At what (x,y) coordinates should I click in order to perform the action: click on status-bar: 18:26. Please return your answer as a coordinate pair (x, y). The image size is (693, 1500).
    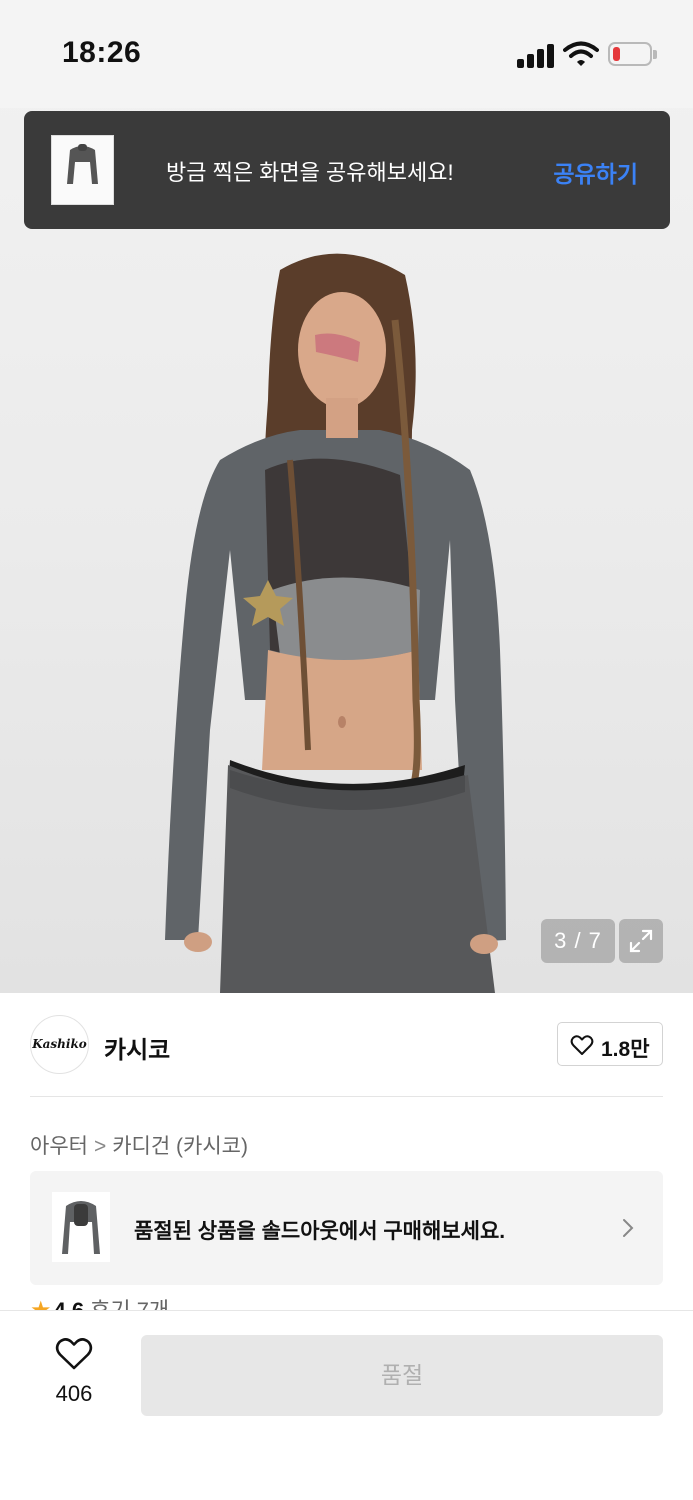
    Looking at the image, I should click on (346, 54).